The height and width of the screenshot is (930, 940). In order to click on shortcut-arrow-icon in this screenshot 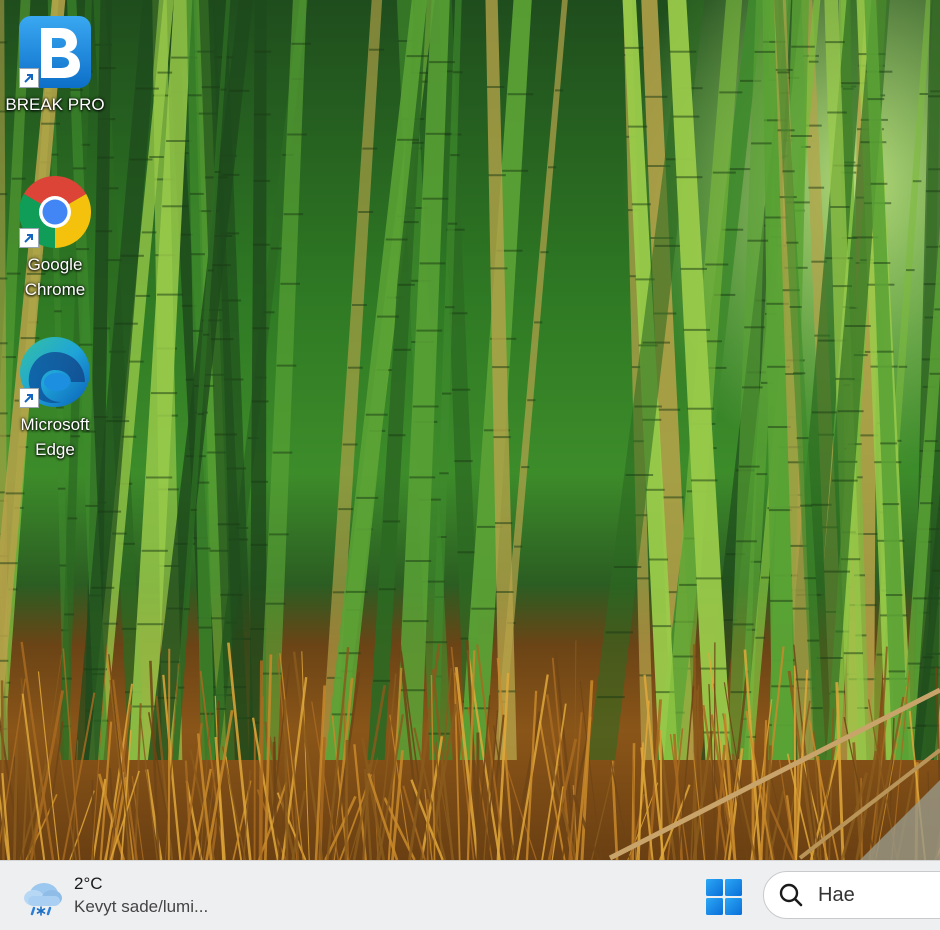, I will do `click(29, 398)`.